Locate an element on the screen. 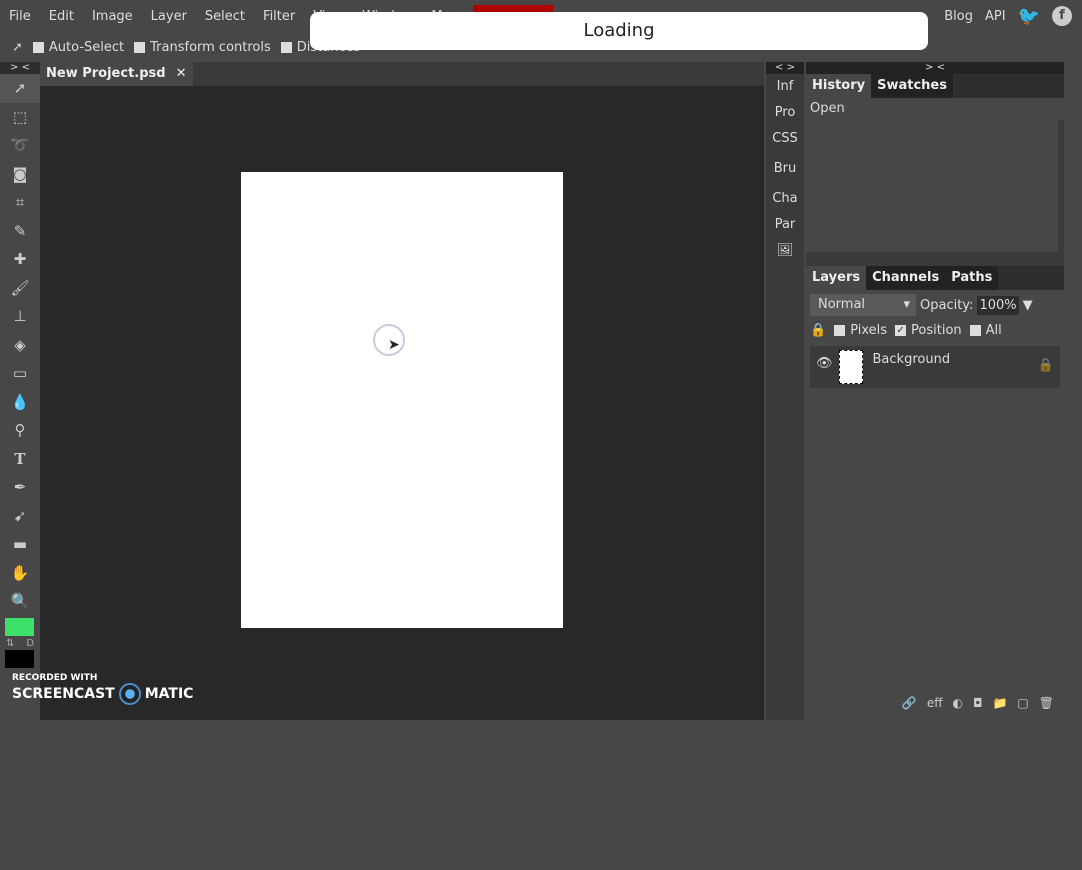 This screenshot has width=1082, height=870. menu-layer: Layer is located at coordinates (169, 16).